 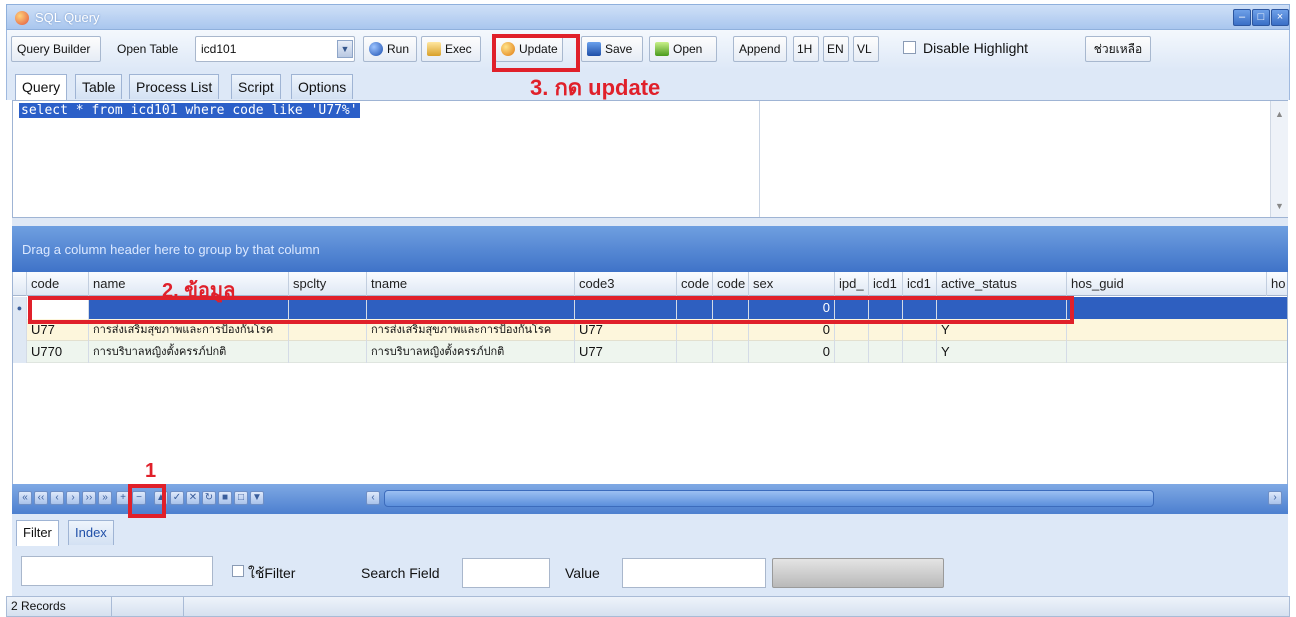 I want to click on last-page-icon: », so click(x=105, y=498).